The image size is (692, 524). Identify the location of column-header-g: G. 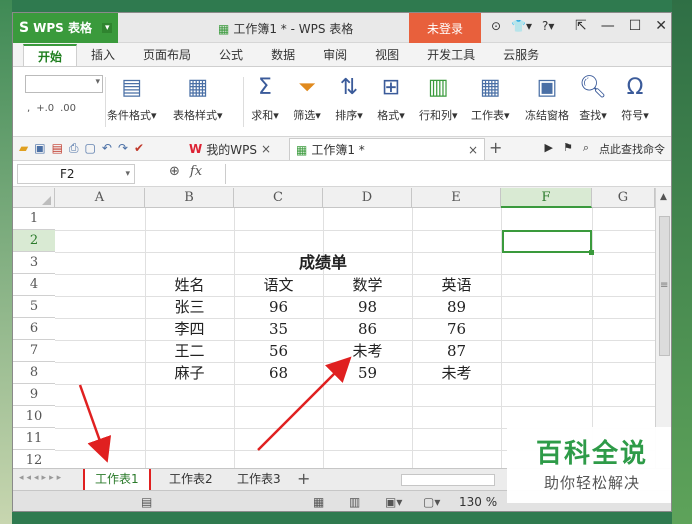
(623, 198).